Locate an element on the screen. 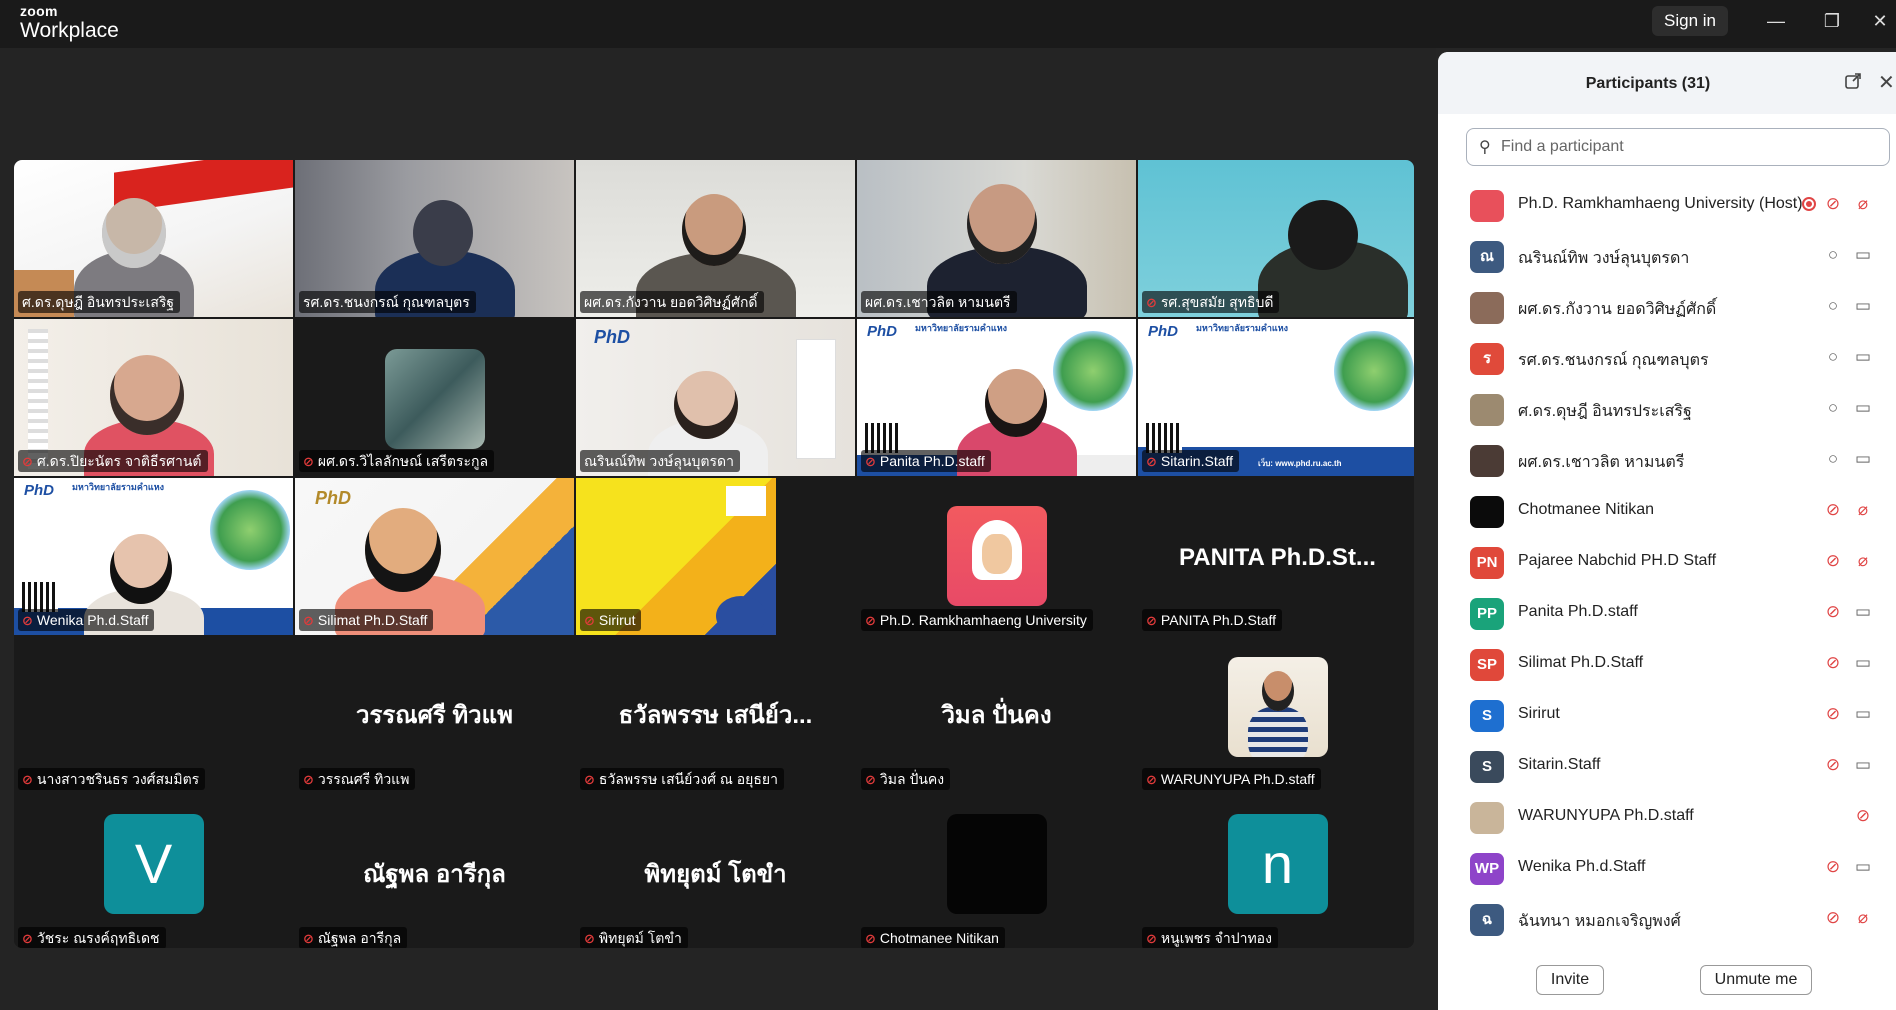  video-tile: PhD ณรินณ์ทิพ วงษ์ลุนบุตรดา is located at coordinates (715, 397).